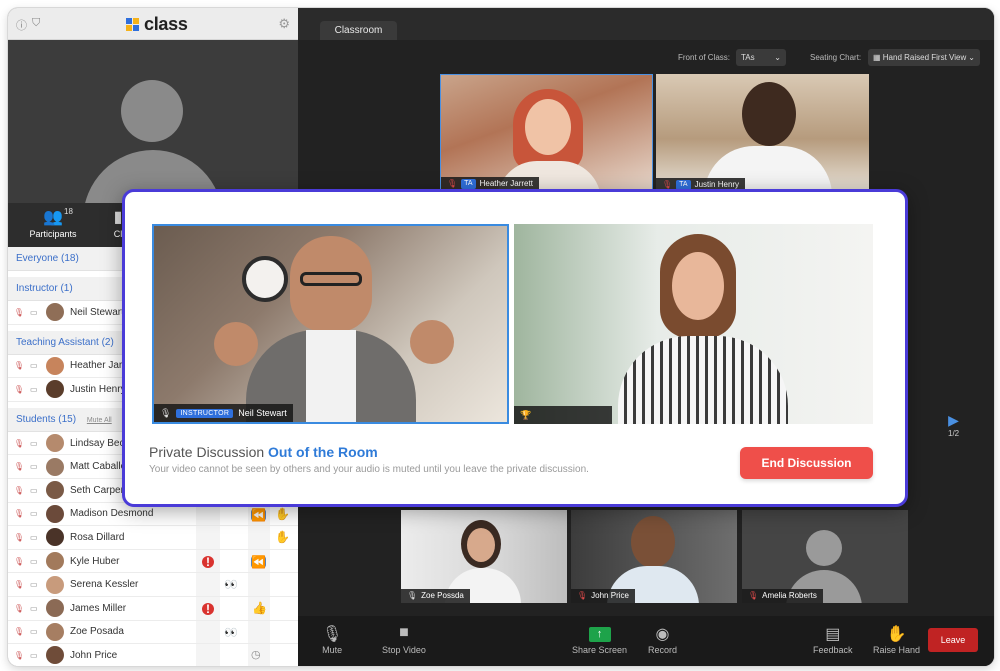 The height and width of the screenshot is (671, 1000). I want to click on record-button: ◉ Record, so click(662, 639).